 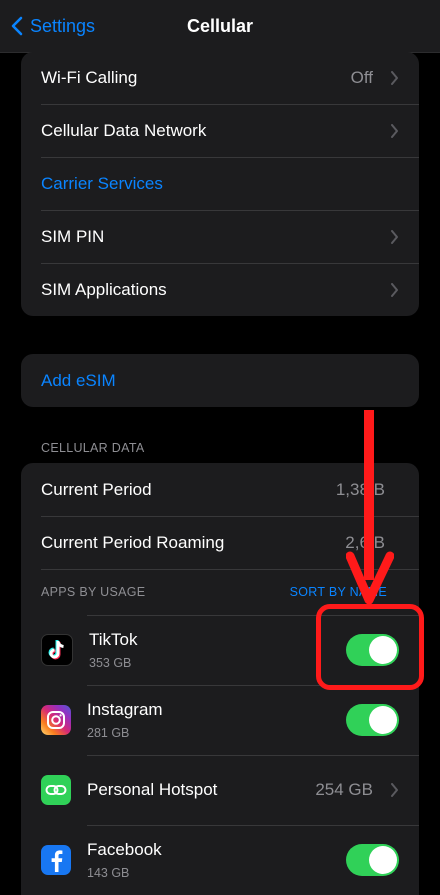 What do you see at coordinates (56, 720) in the screenshot?
I see `instagram-icon` at bounding box center [56, 720].